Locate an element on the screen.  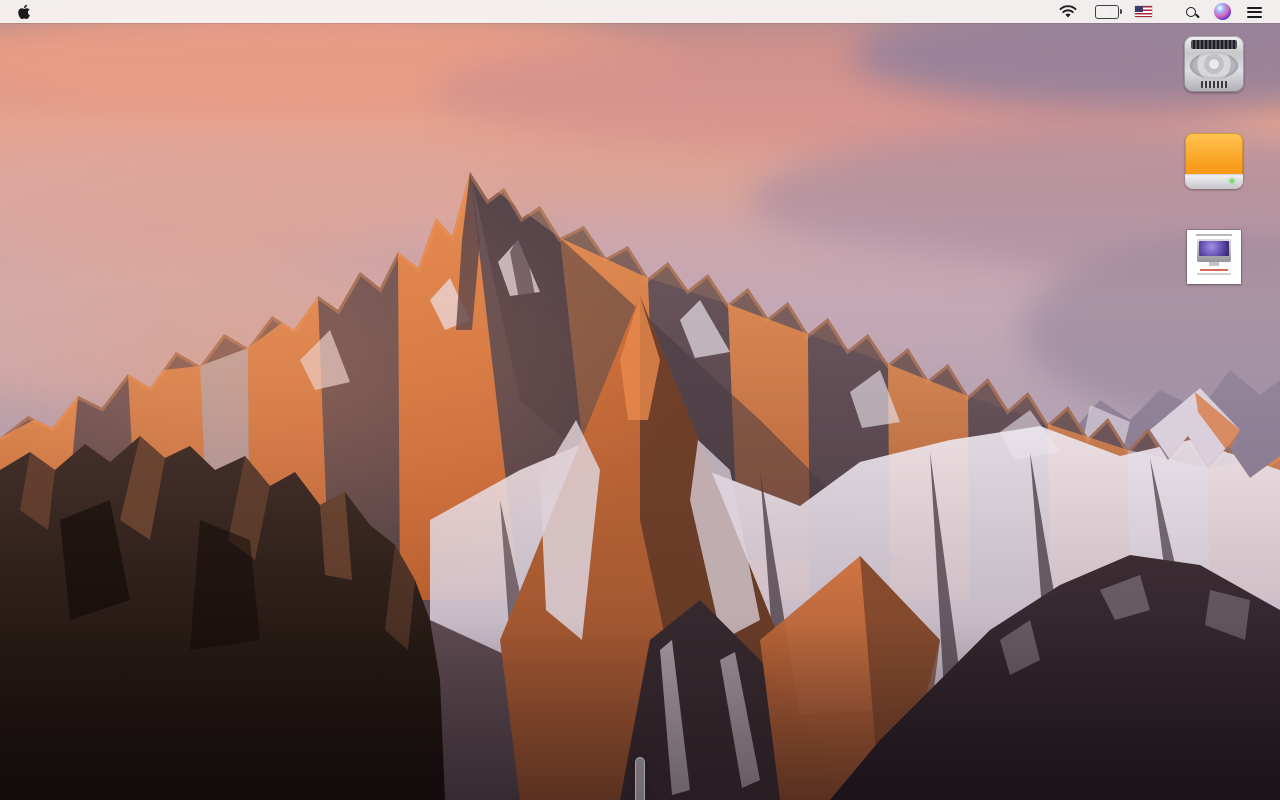
battery-menu is located at coordinates (1106, 11).